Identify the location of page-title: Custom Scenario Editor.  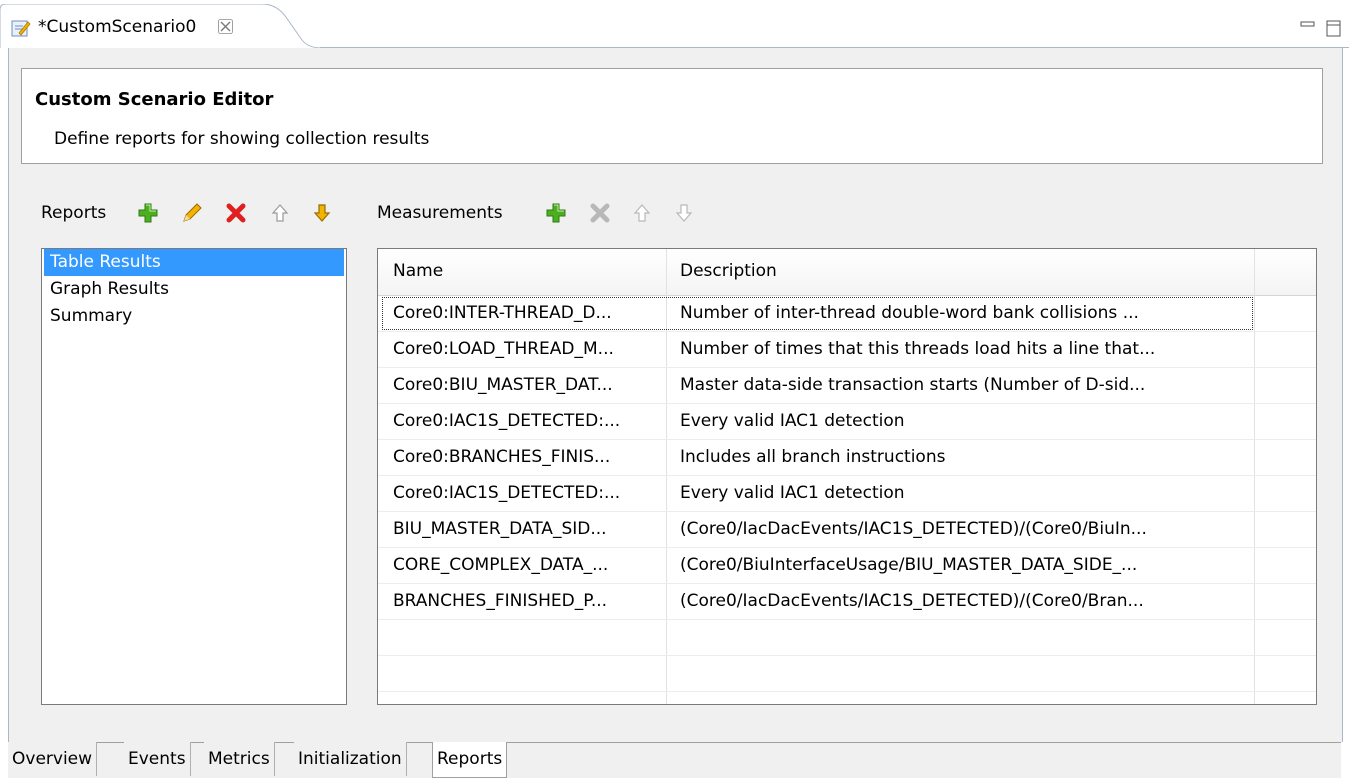
(154, 99).